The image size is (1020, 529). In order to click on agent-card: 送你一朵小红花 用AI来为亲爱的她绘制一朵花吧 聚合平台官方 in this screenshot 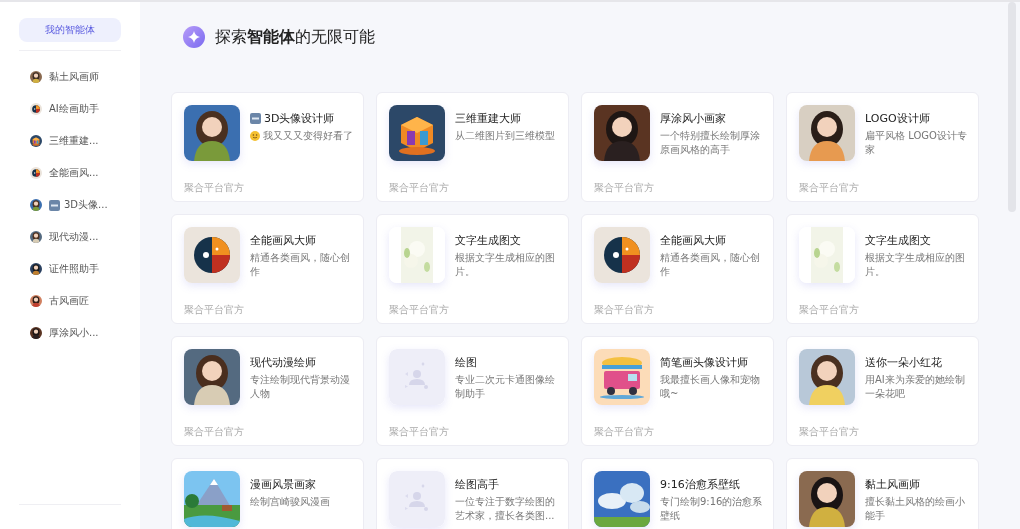, I will do `click(882, 391)`.